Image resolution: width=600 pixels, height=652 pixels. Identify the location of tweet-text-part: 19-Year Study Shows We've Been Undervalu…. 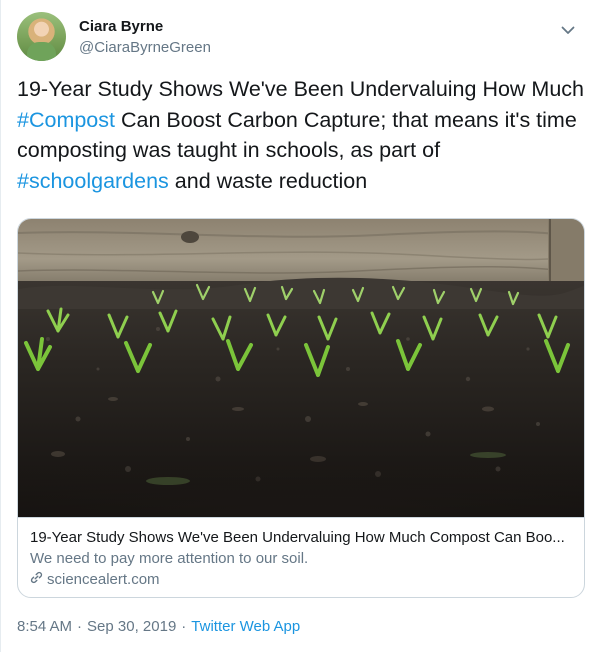
(300, 89).